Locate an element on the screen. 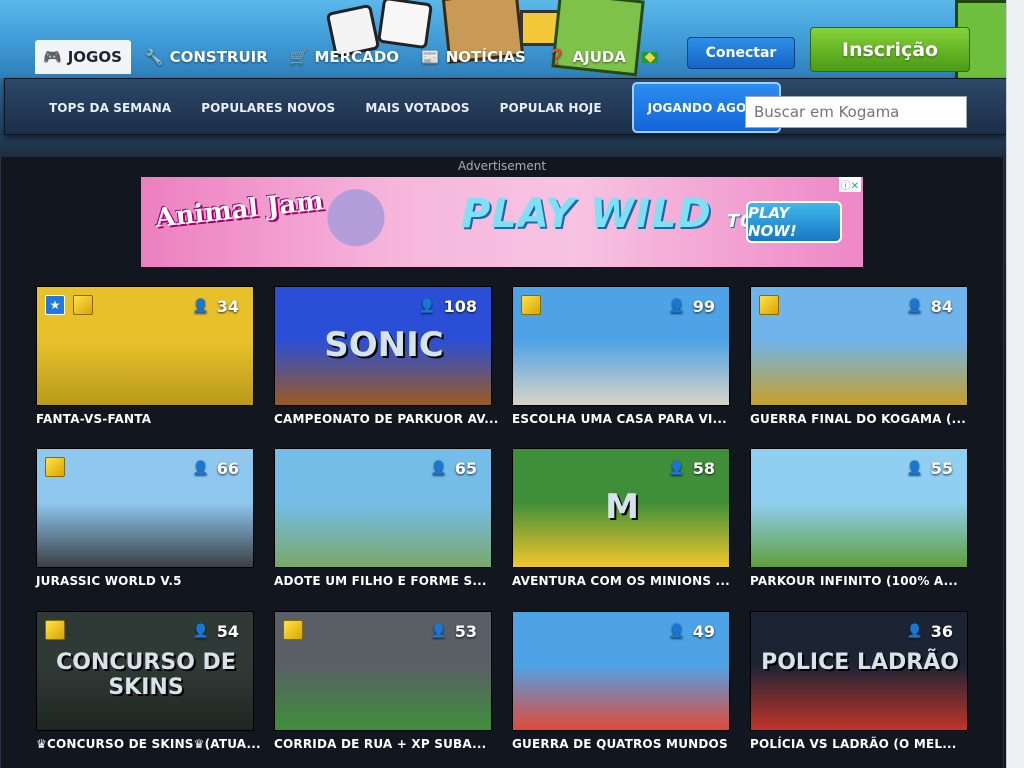 This screenshot has width=1024, height=768. help-icon: ❓ is located at coordinates (557, 56).